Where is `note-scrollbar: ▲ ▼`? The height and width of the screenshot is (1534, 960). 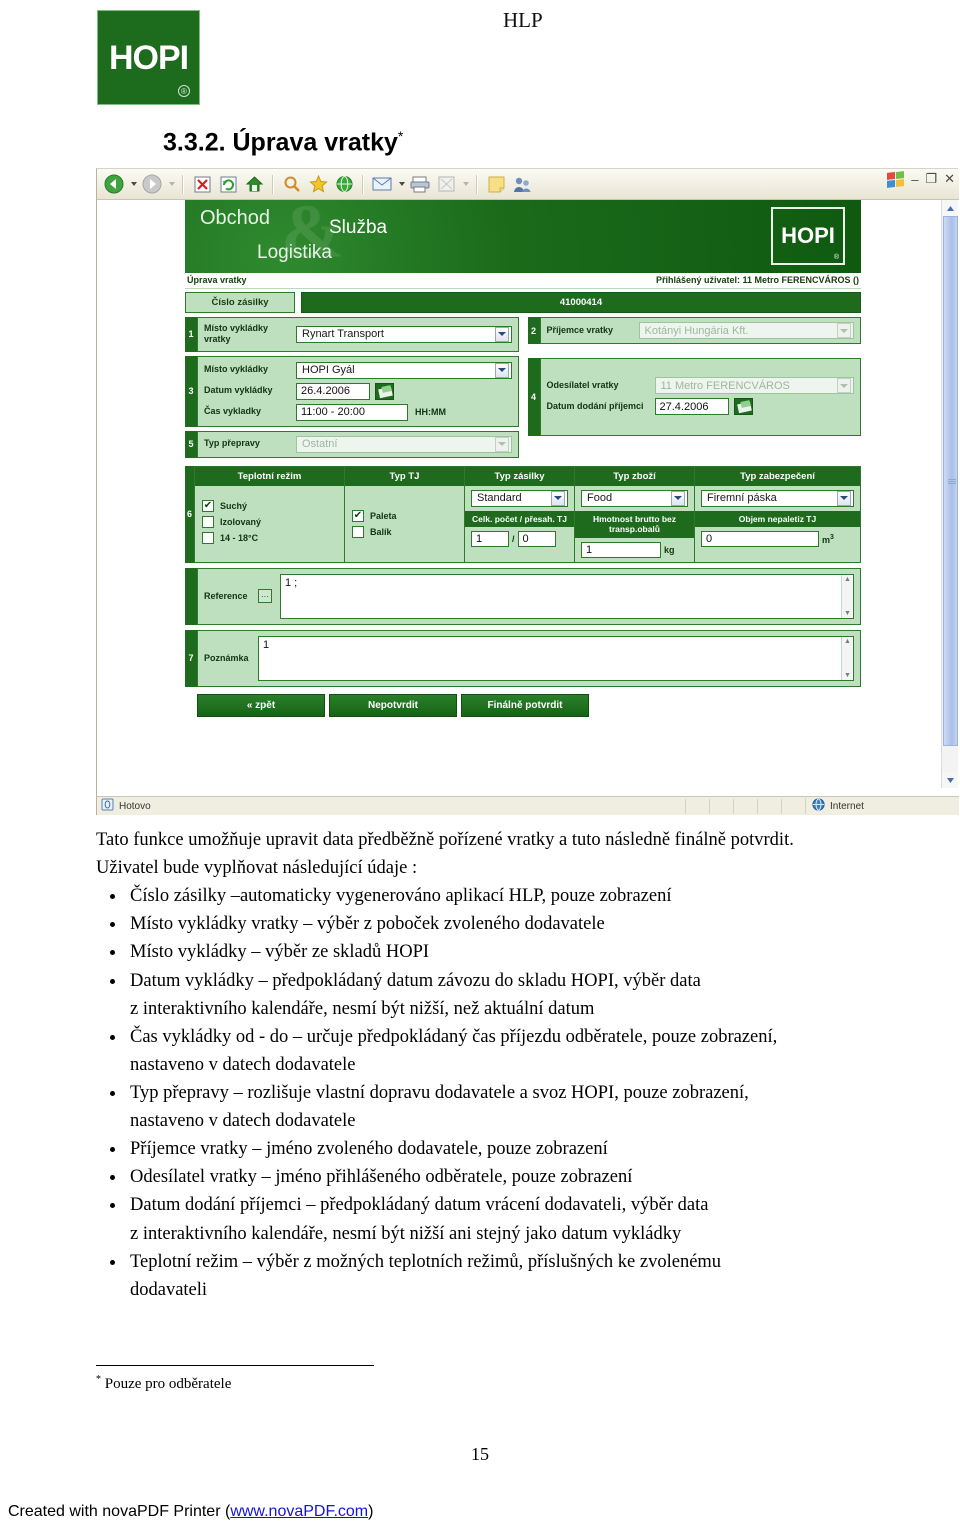 note-scrollbar: ▲ ▼ is located at coordinates (847, 658).